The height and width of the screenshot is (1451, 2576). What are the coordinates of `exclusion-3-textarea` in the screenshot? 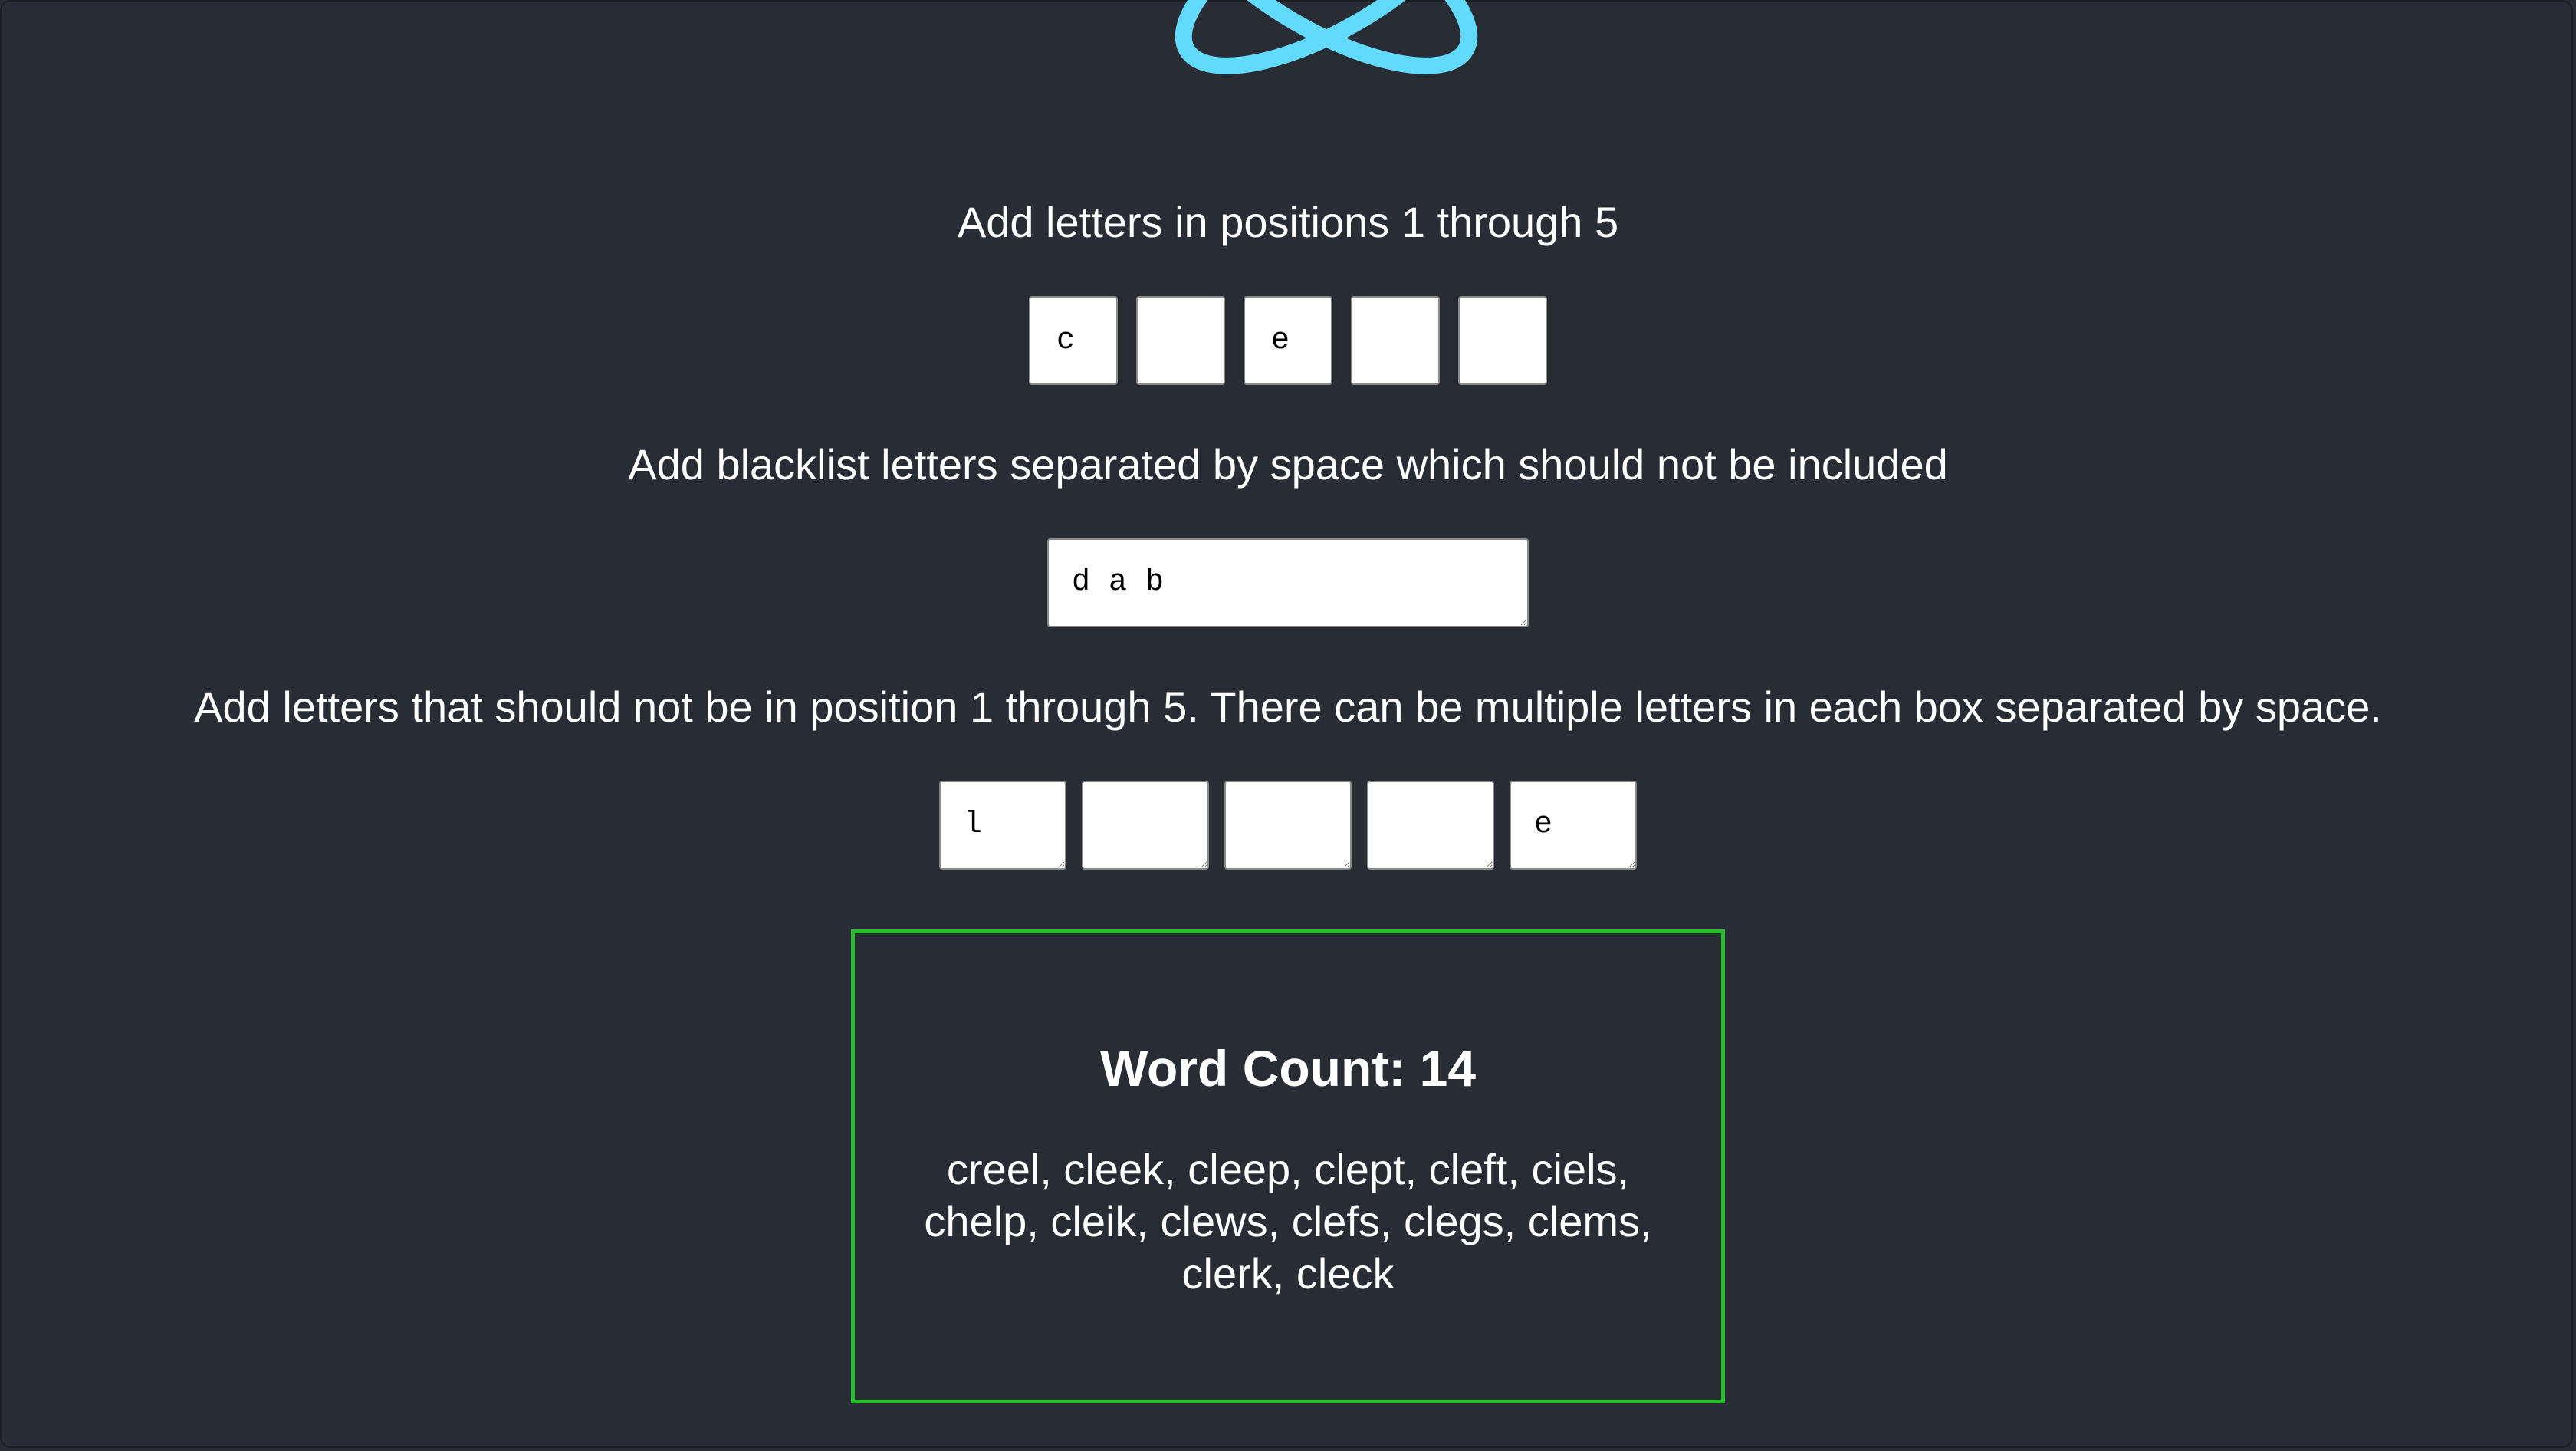 It's located at (1288, 825).